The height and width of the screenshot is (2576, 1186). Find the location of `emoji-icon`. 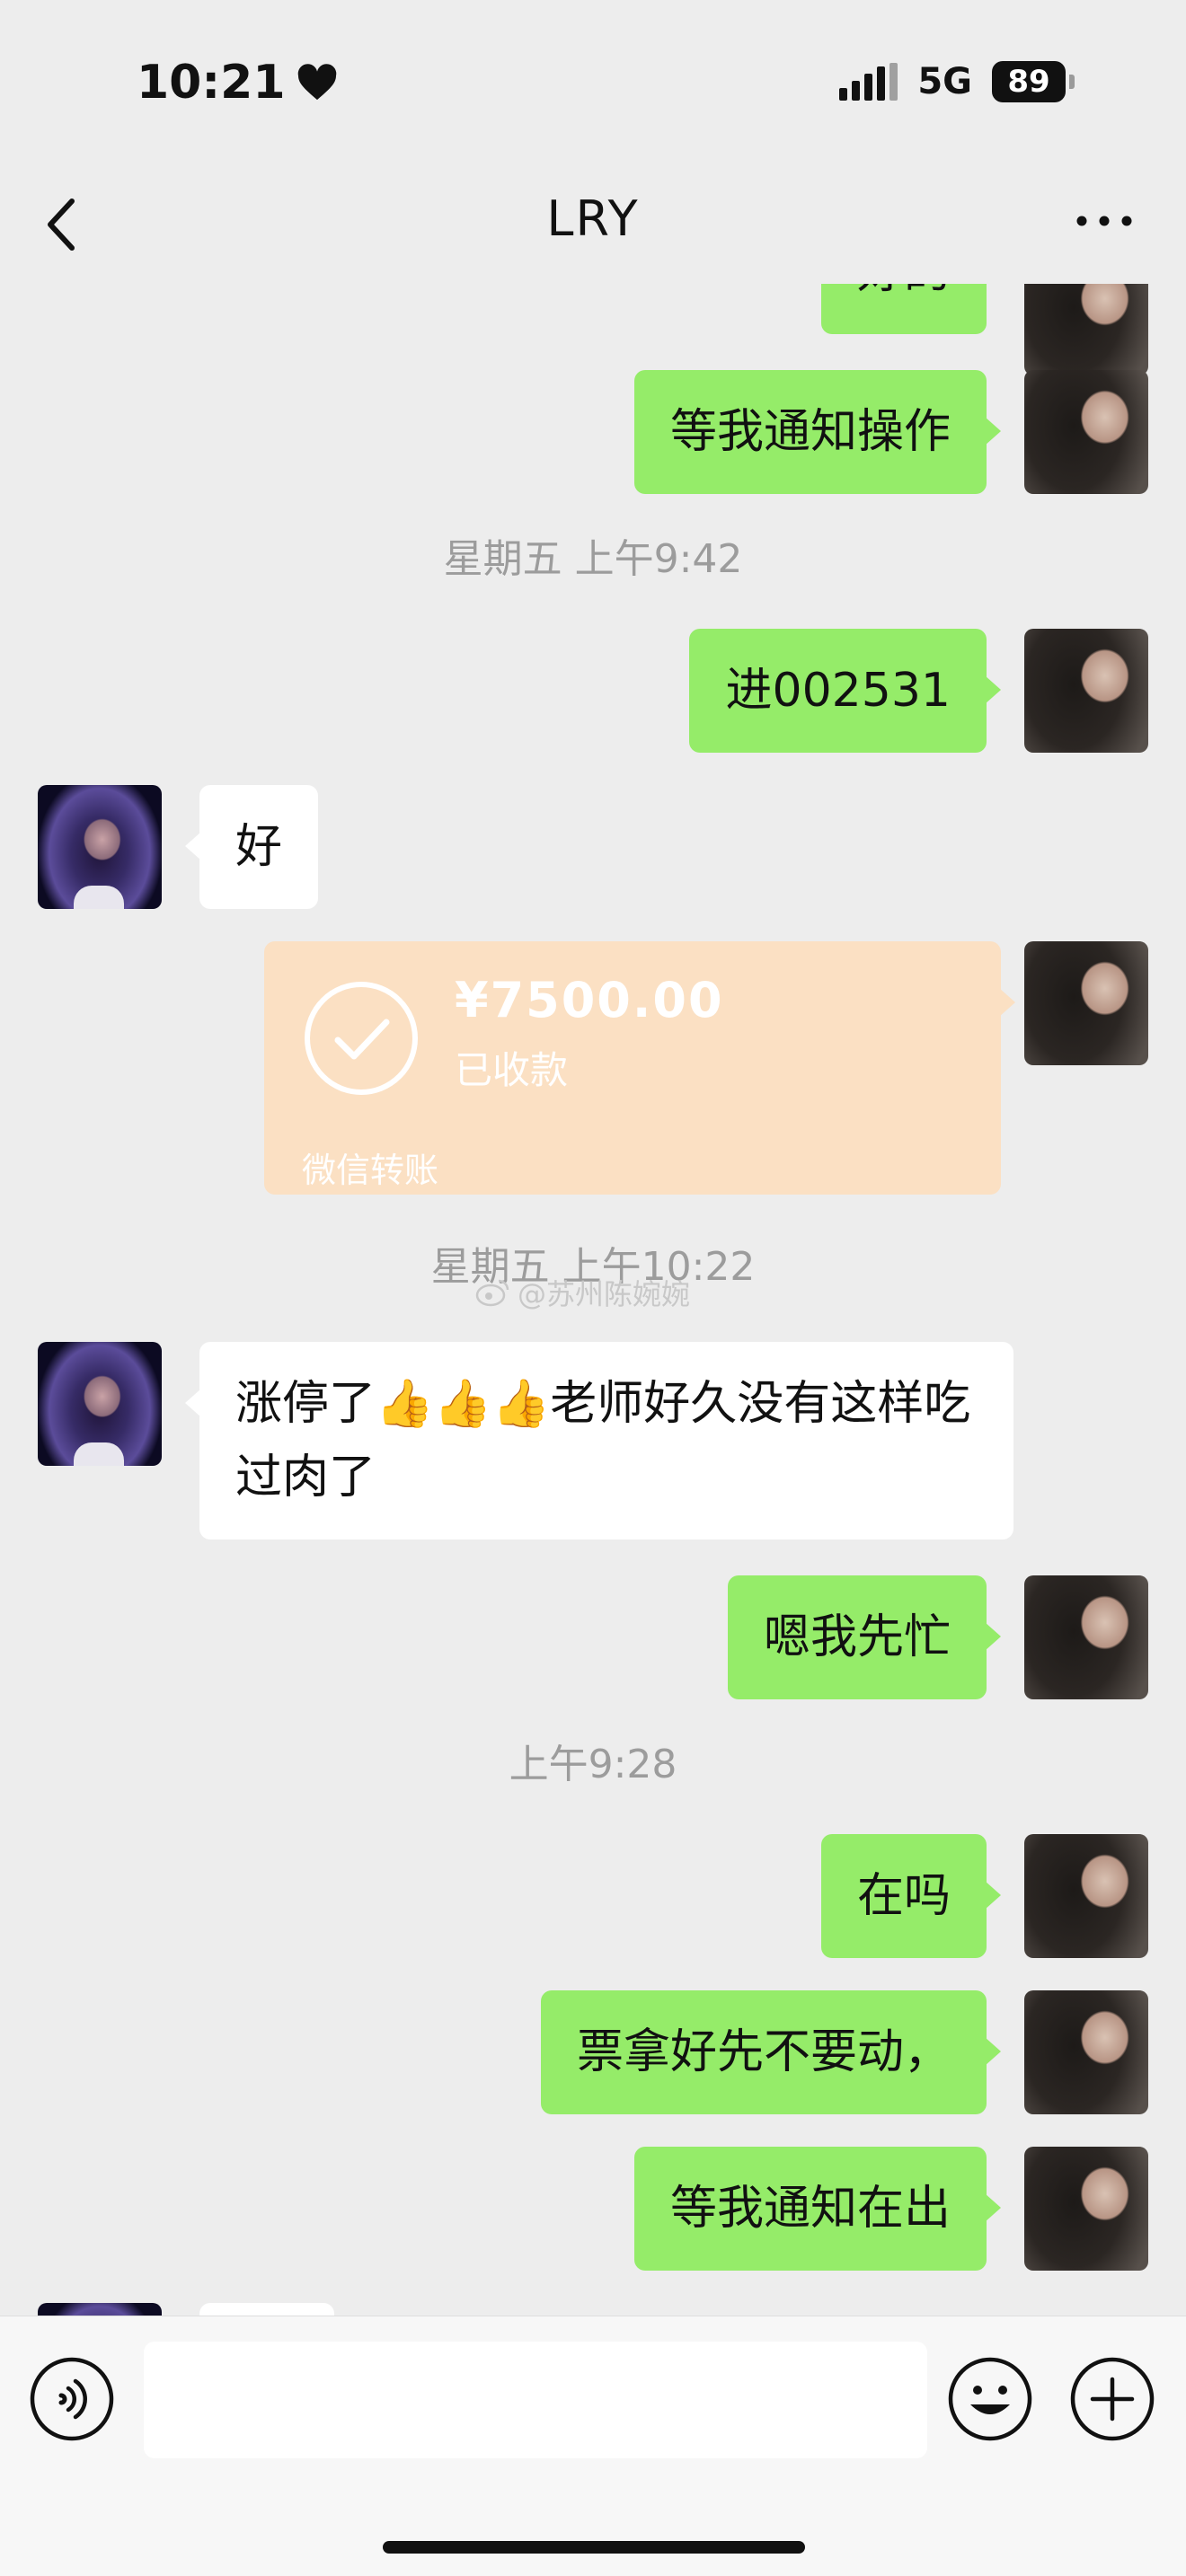

emoji-icon is located at coordinates (990, 2399).